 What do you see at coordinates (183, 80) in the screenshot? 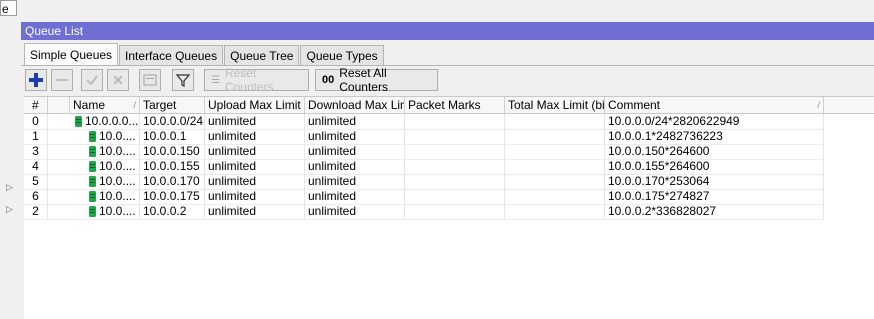
I see `filter-button` at bounding box center [183, 80].